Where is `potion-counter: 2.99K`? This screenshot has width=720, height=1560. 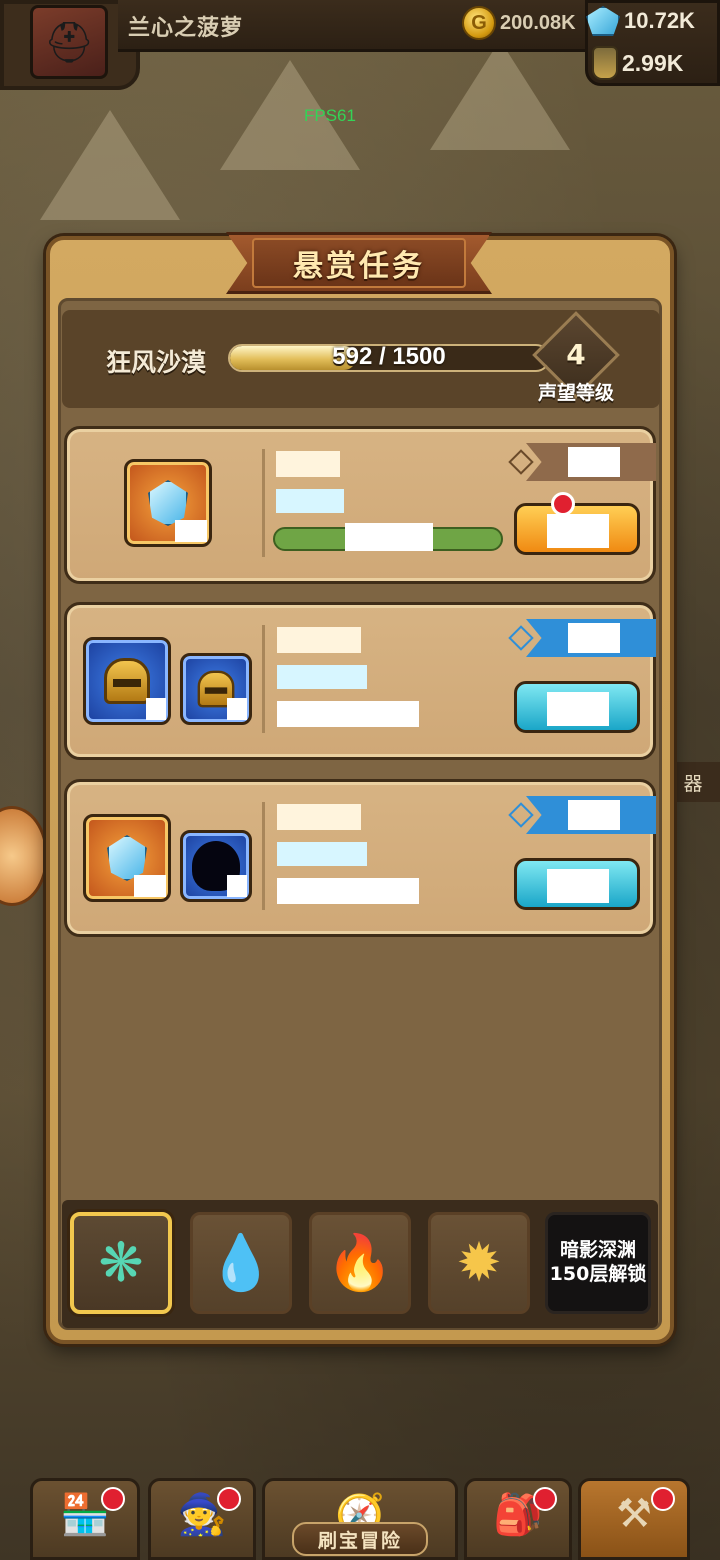
potion-counter: 2.99K is located at coordinates (637, 63).